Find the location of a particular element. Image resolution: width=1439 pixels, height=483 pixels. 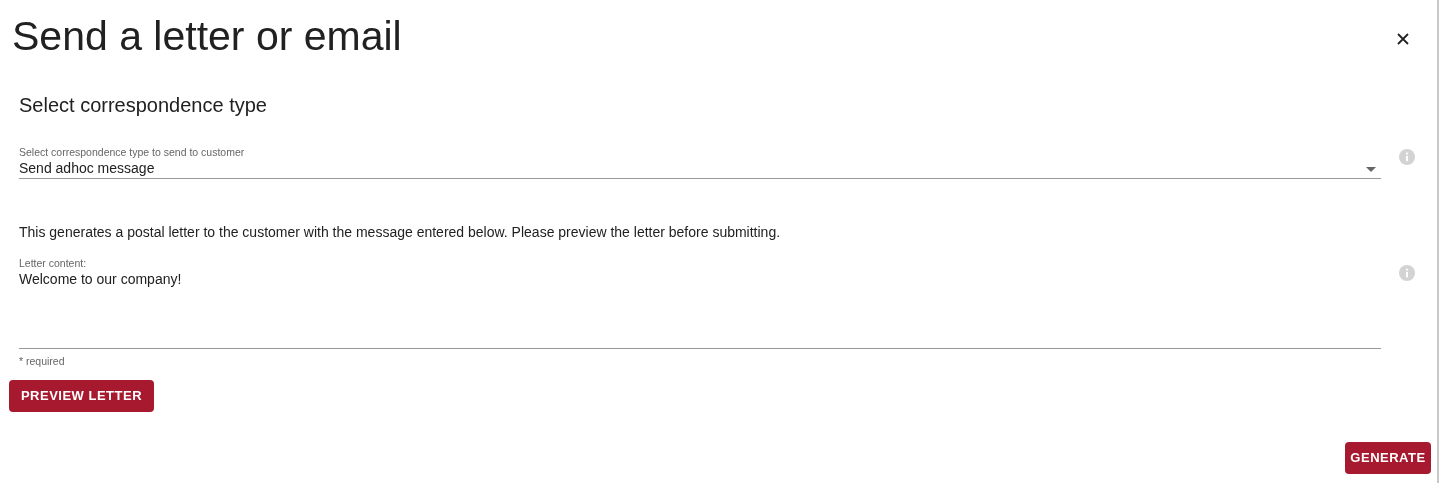

description-text: This generates a postal letter to the customer with the message entered below. Please preview the letter before submitting. is located at coordinates (400, 232).